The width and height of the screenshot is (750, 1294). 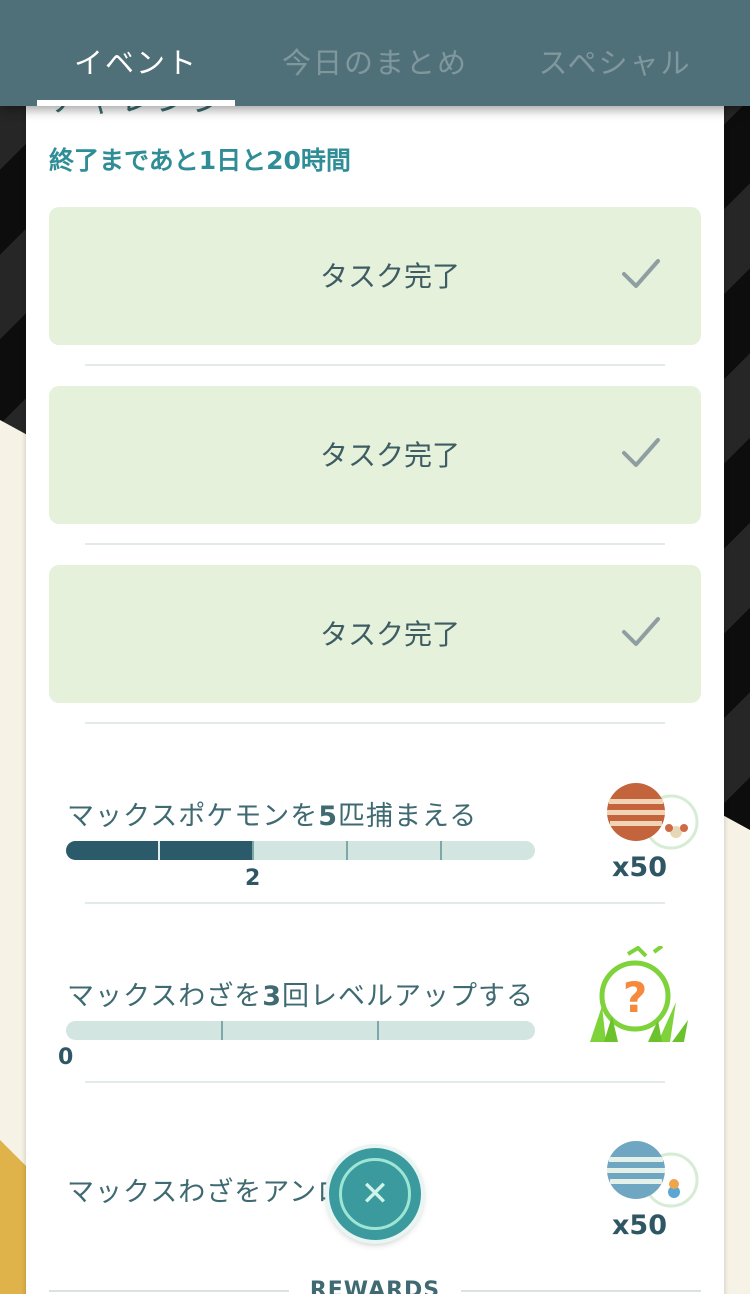 What do you see at coordinates (375, 65) in the screenshot?
I see `tab-today-summary: 今日のまとめ` at bounding box center [375, 65].